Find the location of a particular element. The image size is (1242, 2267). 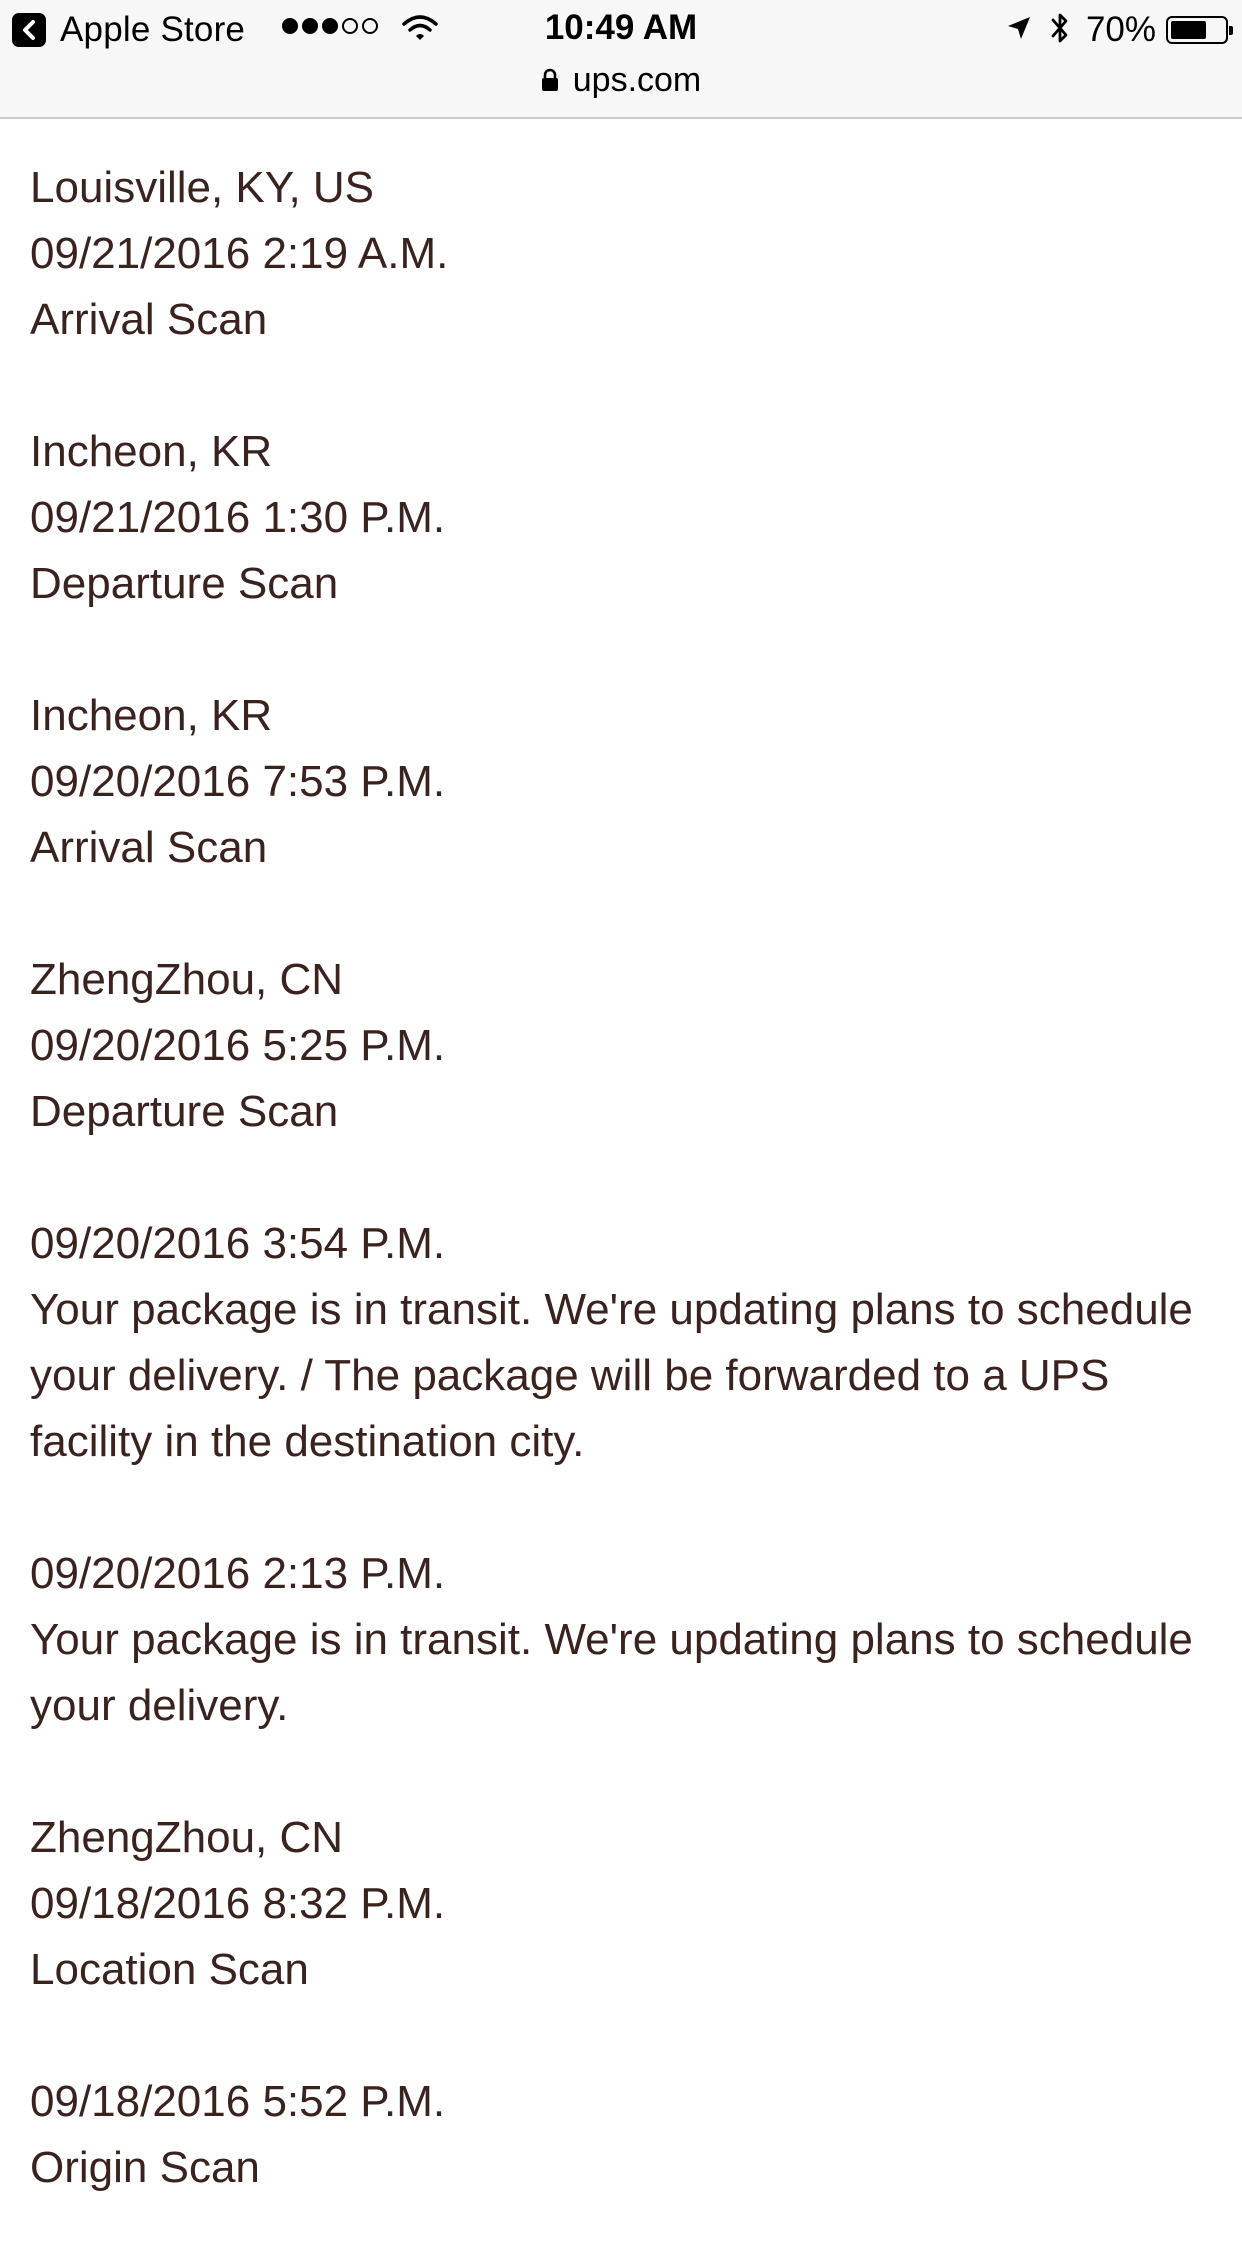

address-bar: ups.com is located at coordinates (621, 80).